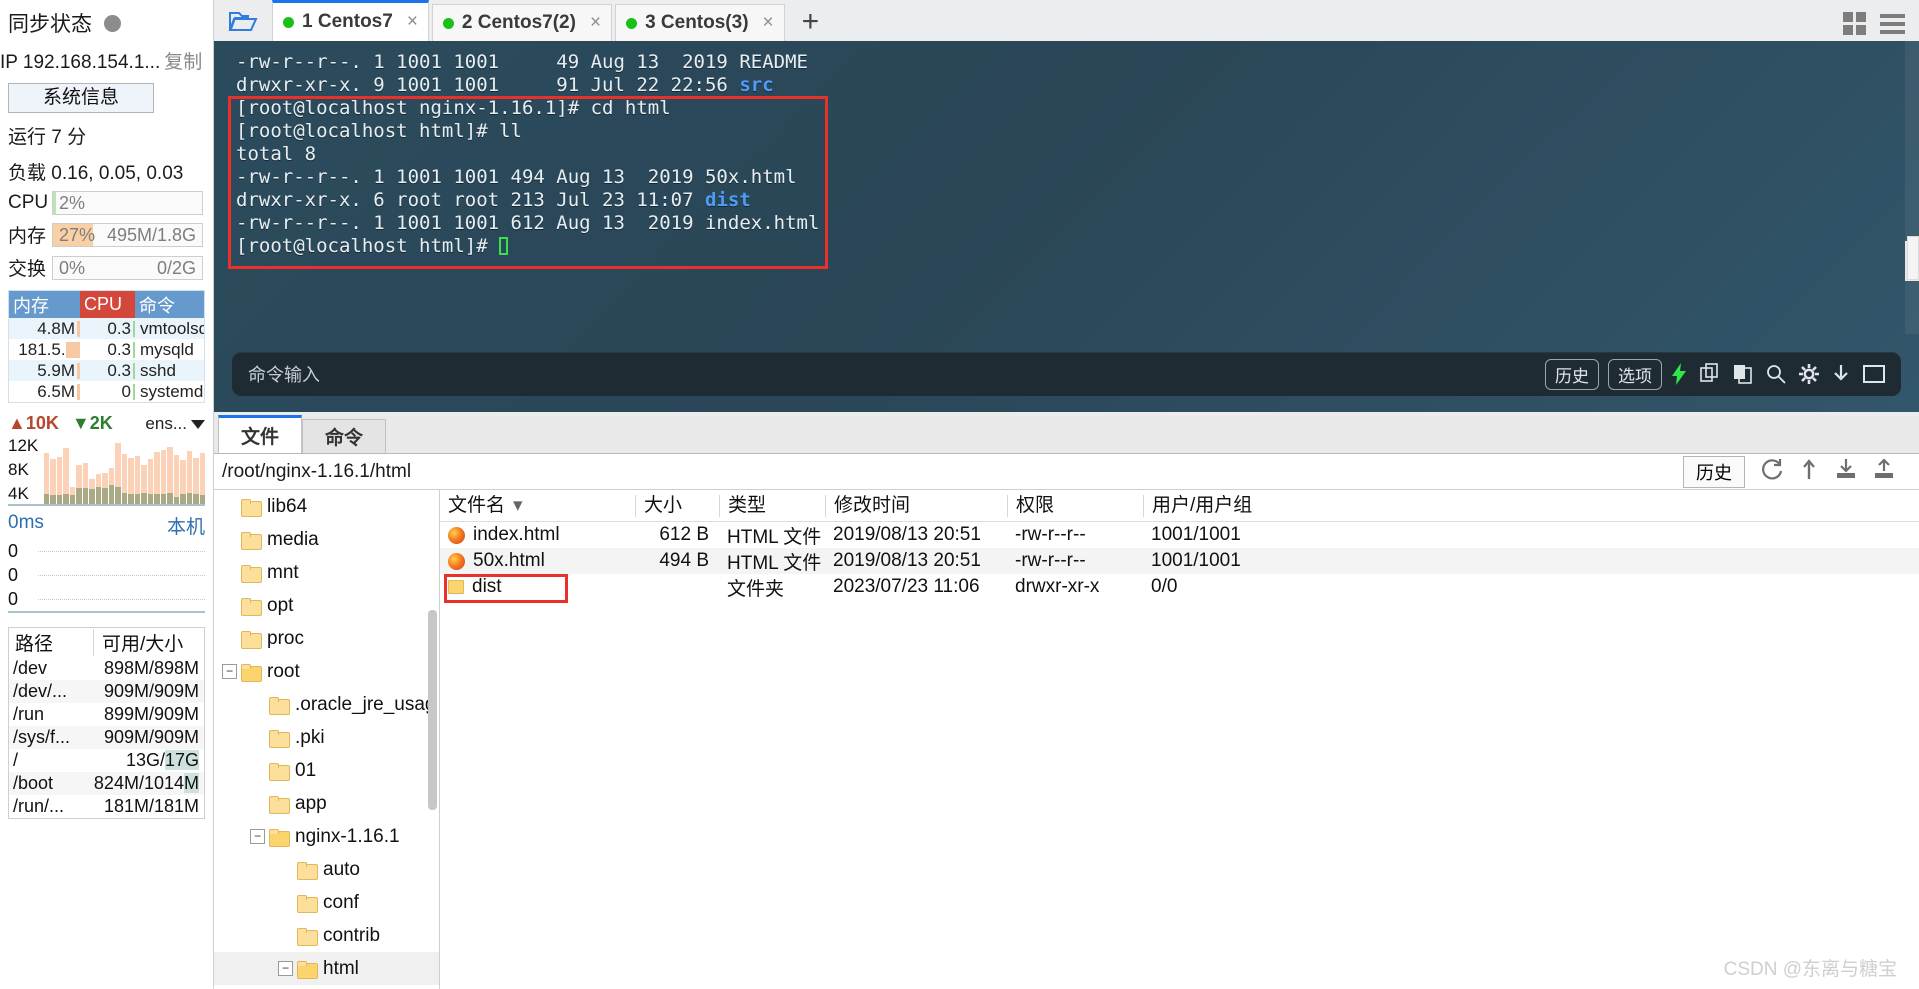  What do you see at coordinates (169, 305) in the screenshot?
I see `process-header-cmd: 命令` at bounding box center [169, 305].